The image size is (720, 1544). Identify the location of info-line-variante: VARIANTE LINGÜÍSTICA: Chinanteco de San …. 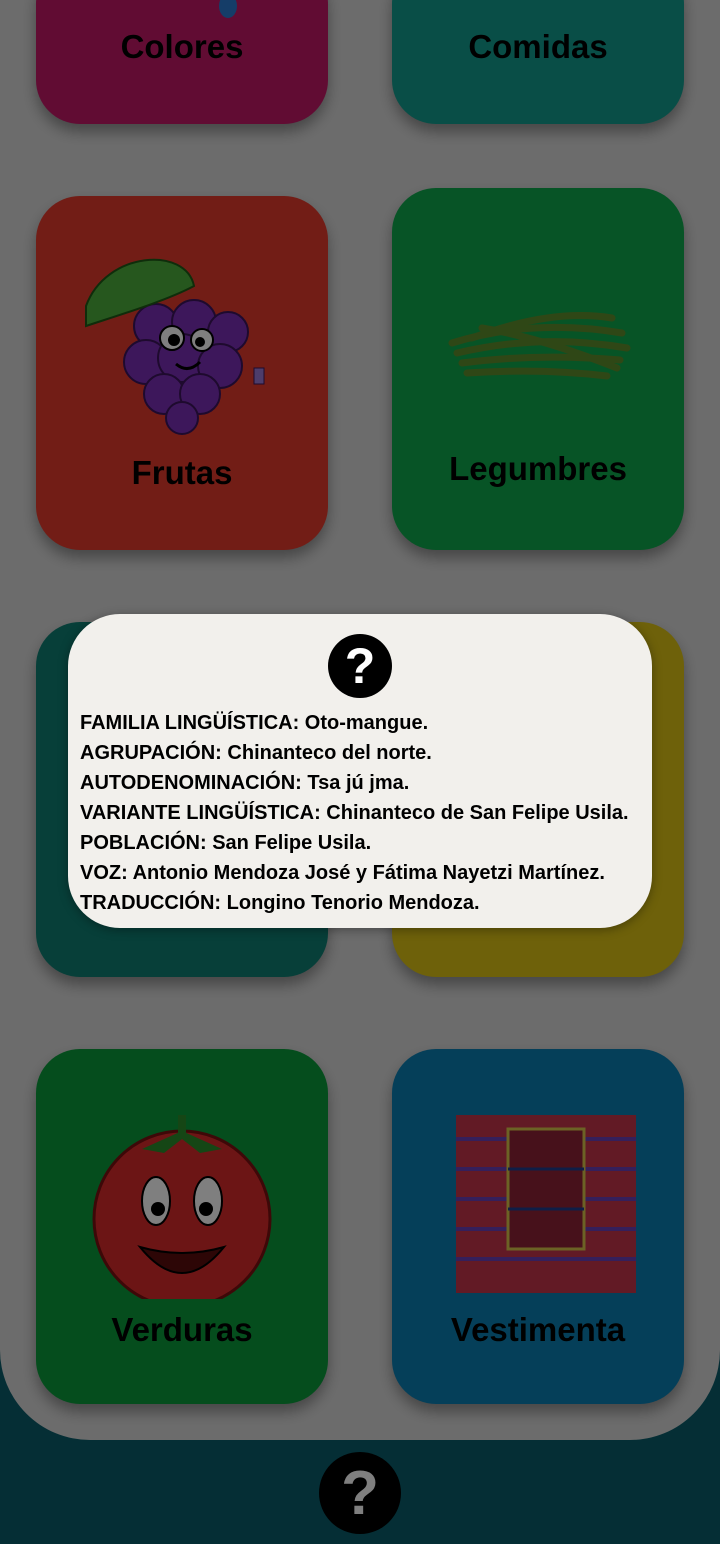
(354, 813).